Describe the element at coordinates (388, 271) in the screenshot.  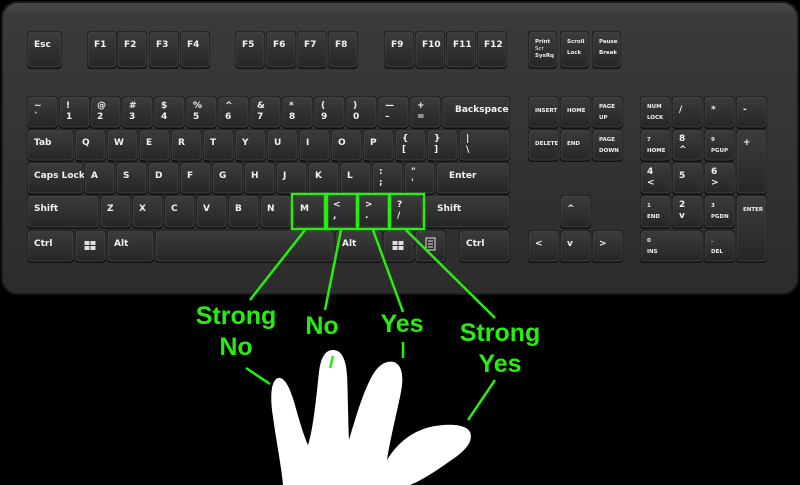
I see `connector-line-period` at that location.